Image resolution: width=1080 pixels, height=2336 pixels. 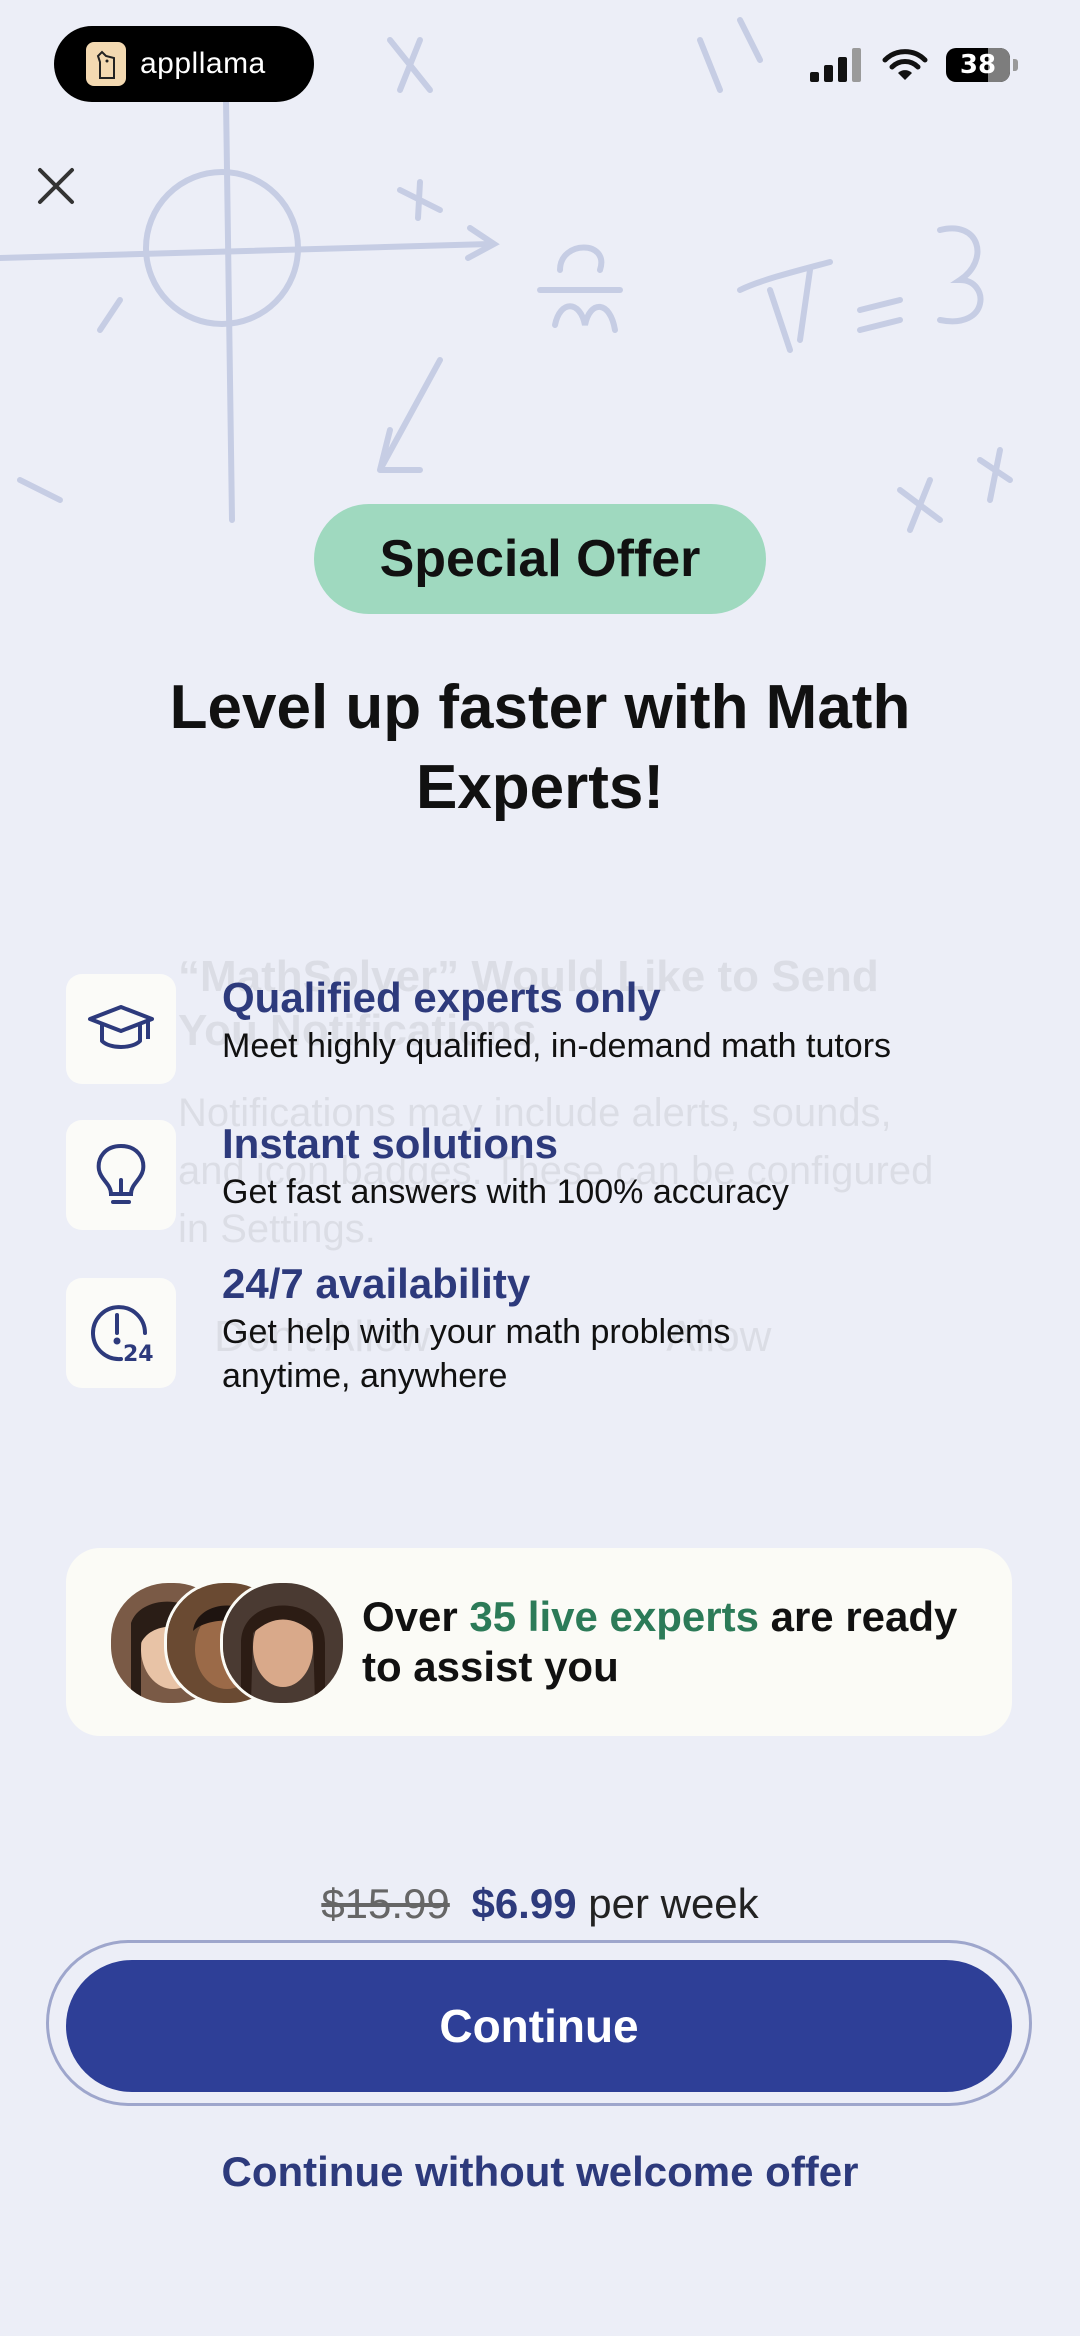 I want to click on graduation-cap-icon, so click(x=121, y=1029).